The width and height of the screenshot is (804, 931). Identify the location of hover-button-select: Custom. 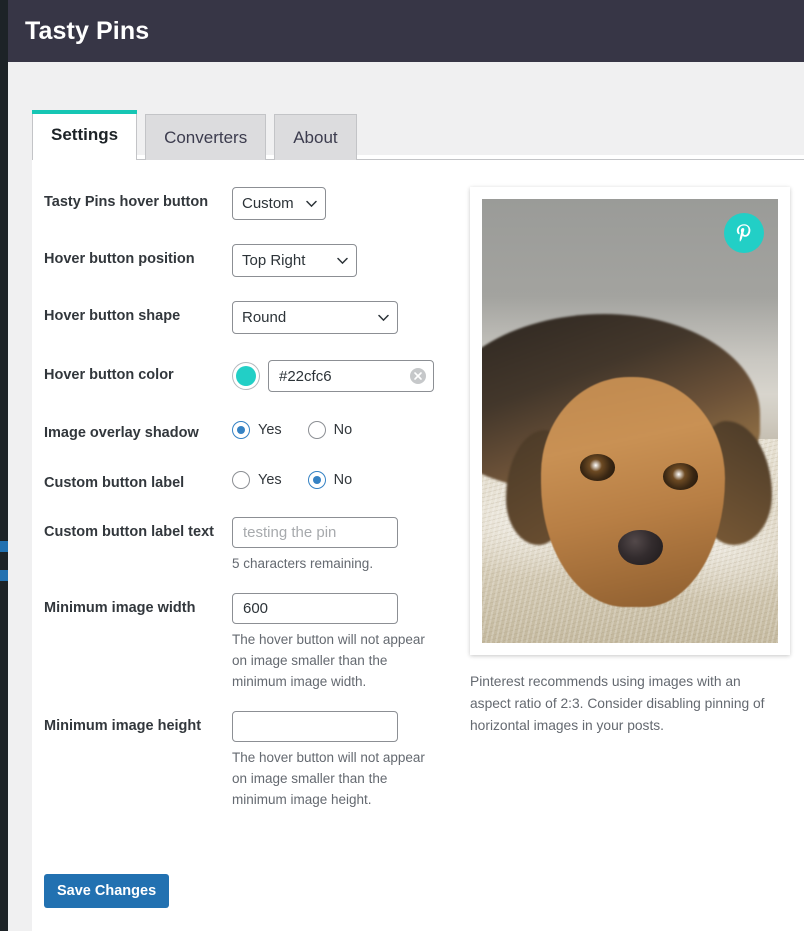
(279, 203).